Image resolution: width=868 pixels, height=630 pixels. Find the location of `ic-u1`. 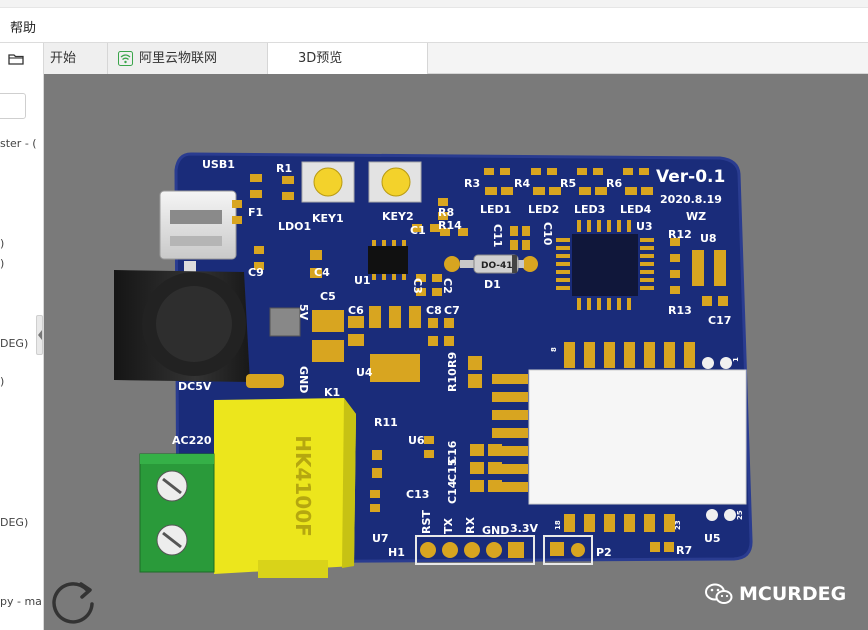

ic-u1 is located at coordinates (388, 260).